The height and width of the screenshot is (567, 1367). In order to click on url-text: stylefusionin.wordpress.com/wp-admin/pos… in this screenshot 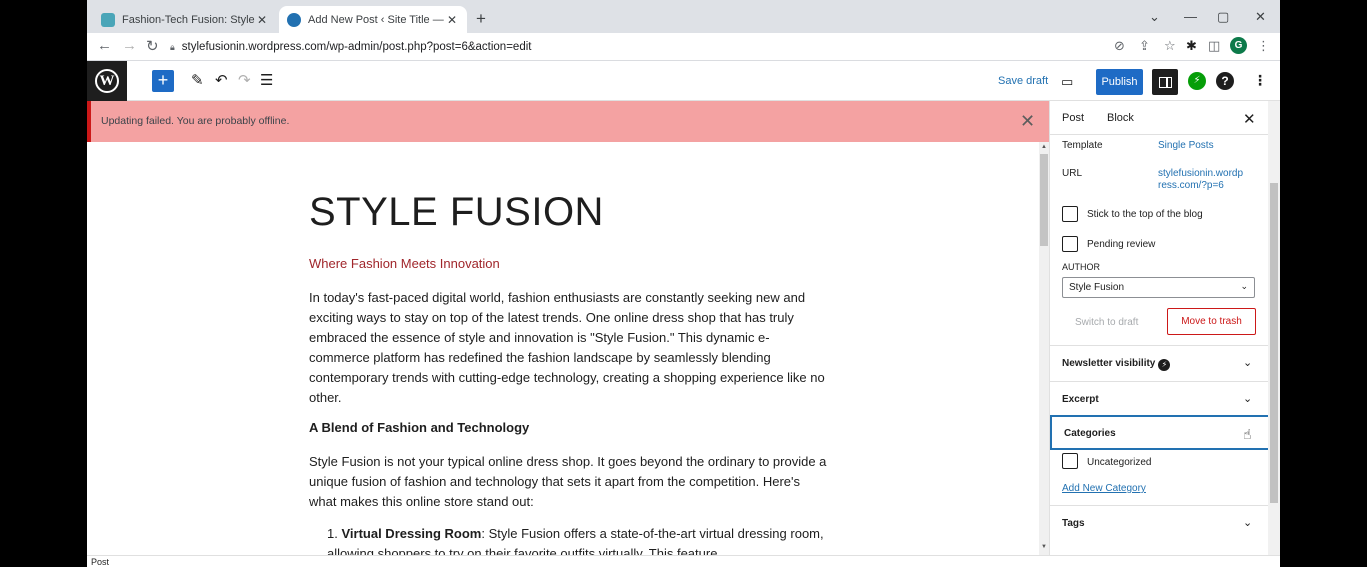, I will do `click(356, 47)`.